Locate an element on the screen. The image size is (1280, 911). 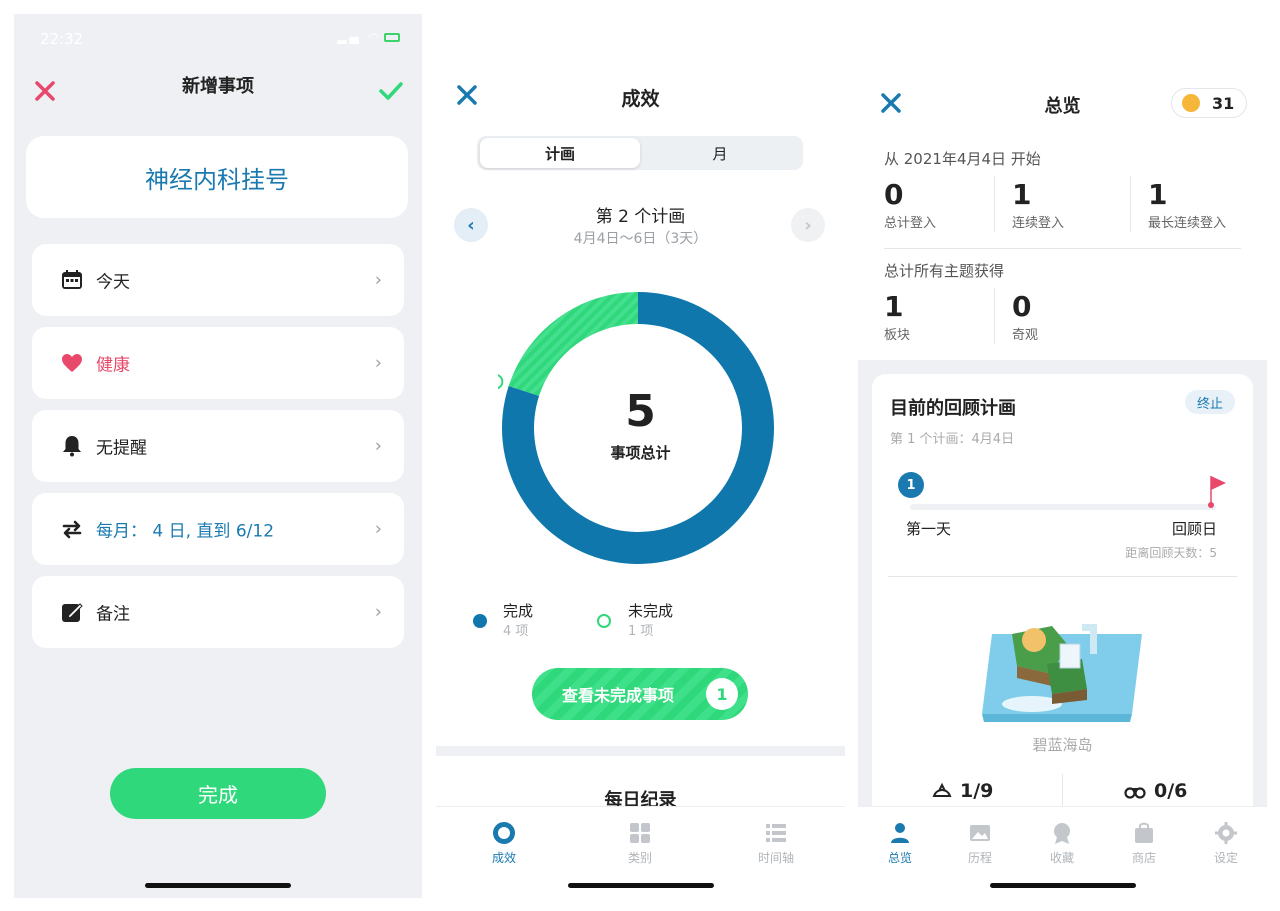
island-icon is located at coordinates (942, 789).